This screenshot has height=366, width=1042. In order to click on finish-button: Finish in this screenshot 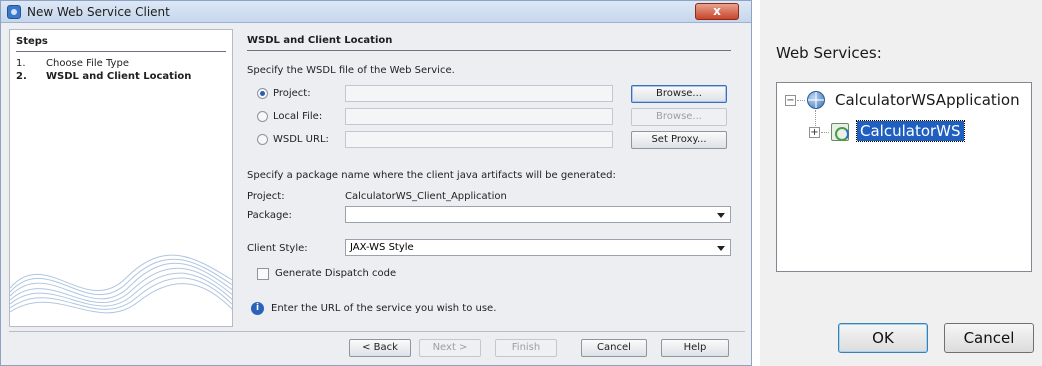, I will do `click(526, 348)`.